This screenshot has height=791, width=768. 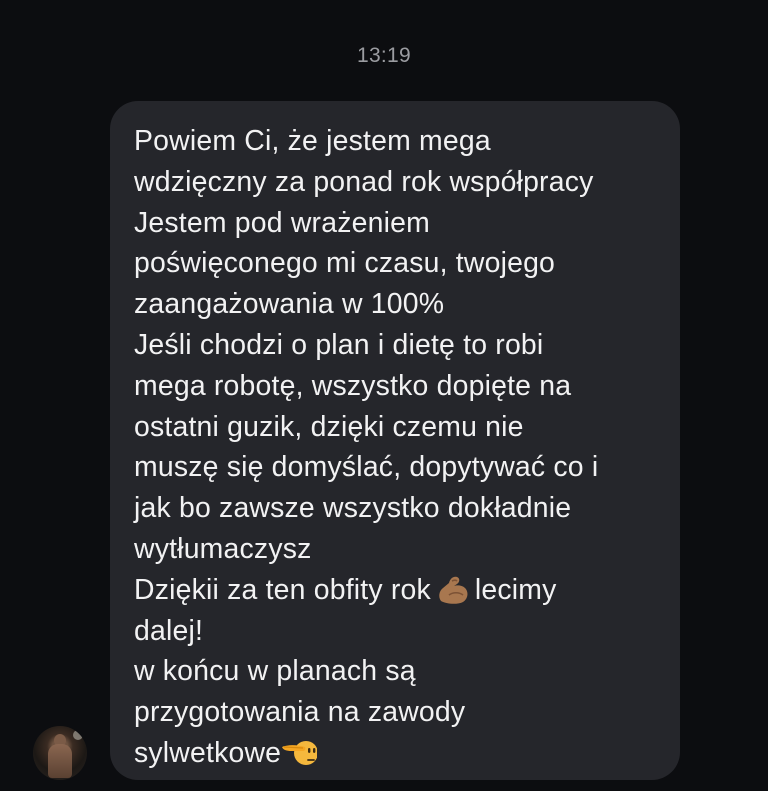 I want to click on message-text: lecimy, so click(x=515, y=589).